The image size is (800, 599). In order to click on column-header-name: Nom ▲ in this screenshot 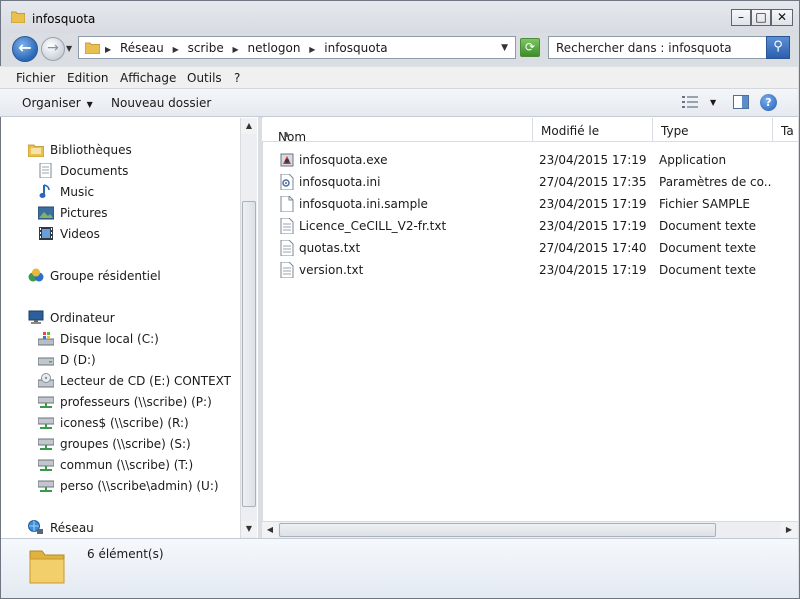, I will do `click(397, 131)`.